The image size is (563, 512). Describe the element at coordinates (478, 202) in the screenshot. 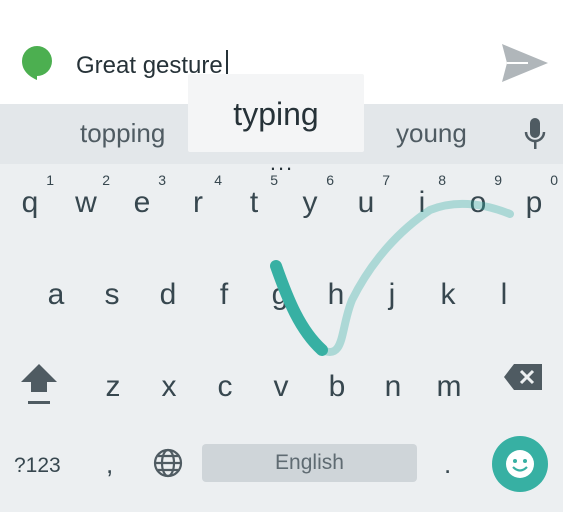

I see `key-label: o` at that location.